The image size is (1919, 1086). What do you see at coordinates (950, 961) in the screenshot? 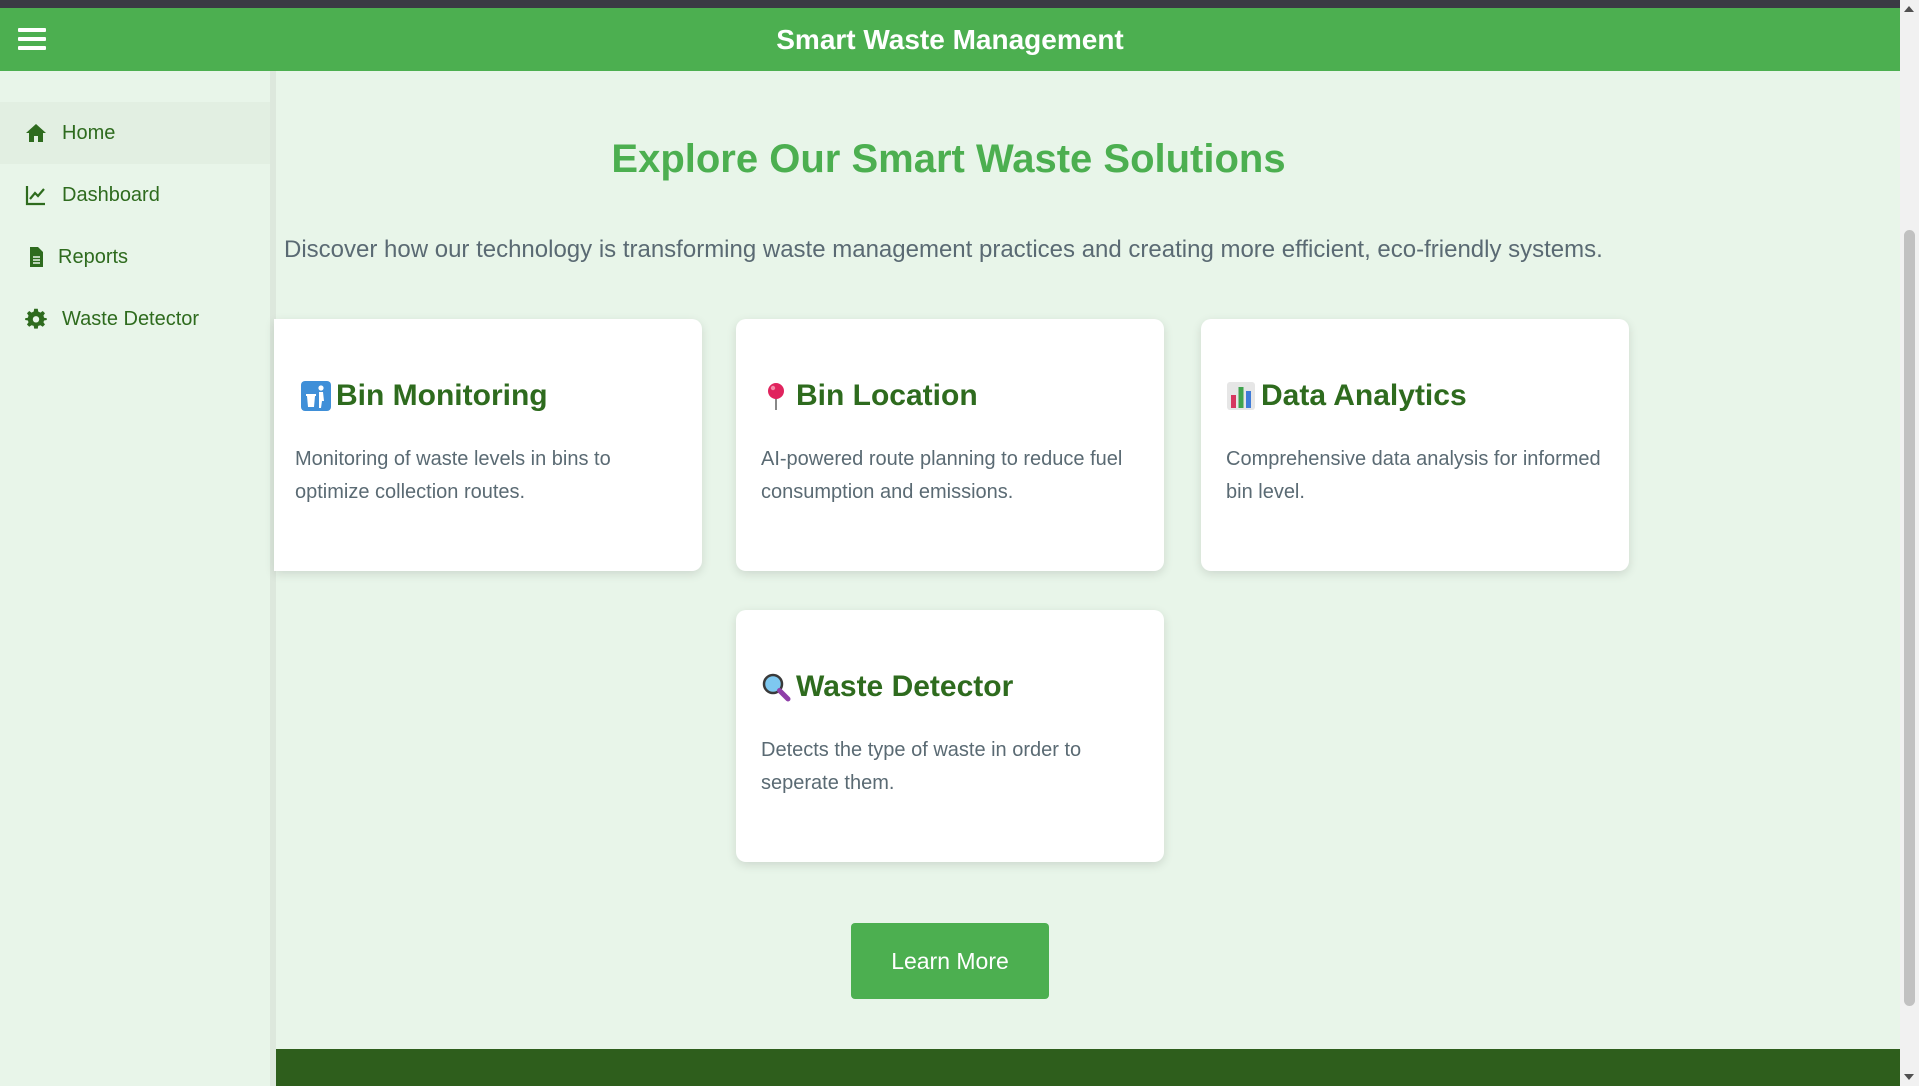
I see `learn-more-button: Learn More` at bounding box center [950, 961].